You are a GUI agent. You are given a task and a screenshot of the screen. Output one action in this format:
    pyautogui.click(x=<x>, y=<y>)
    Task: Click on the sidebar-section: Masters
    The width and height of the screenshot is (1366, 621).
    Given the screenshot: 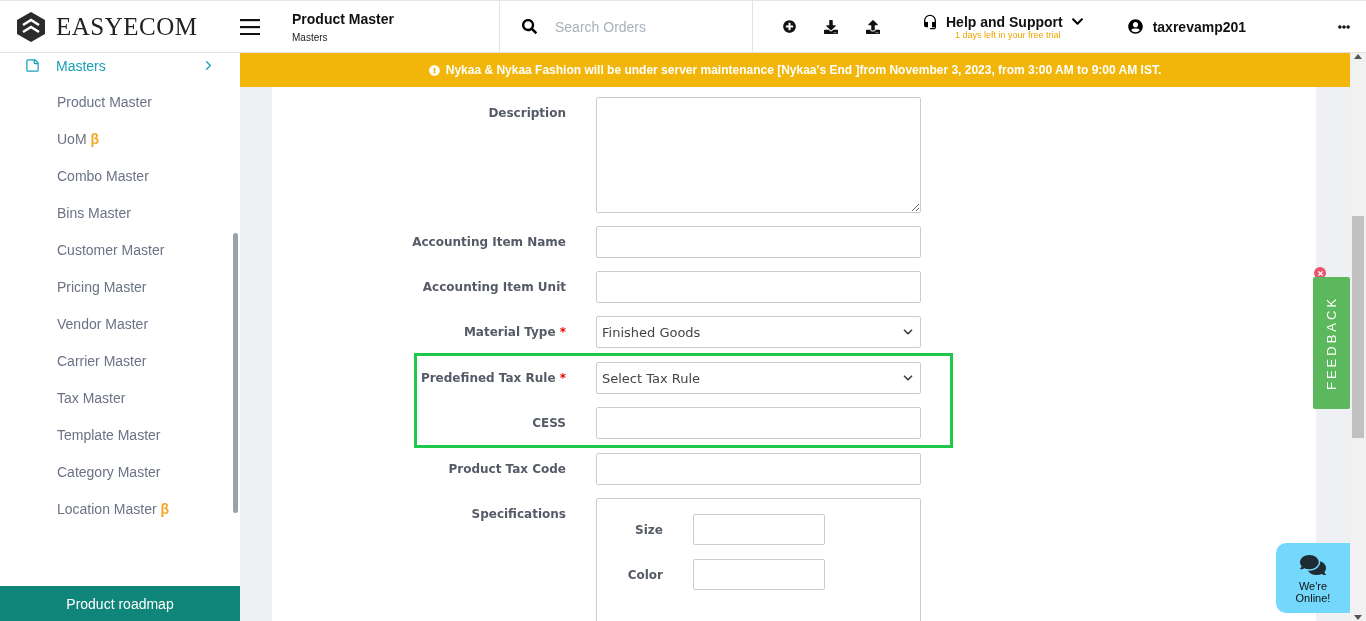 What is the action you would take?
    pyautogui.click(x=128, y=65)
    